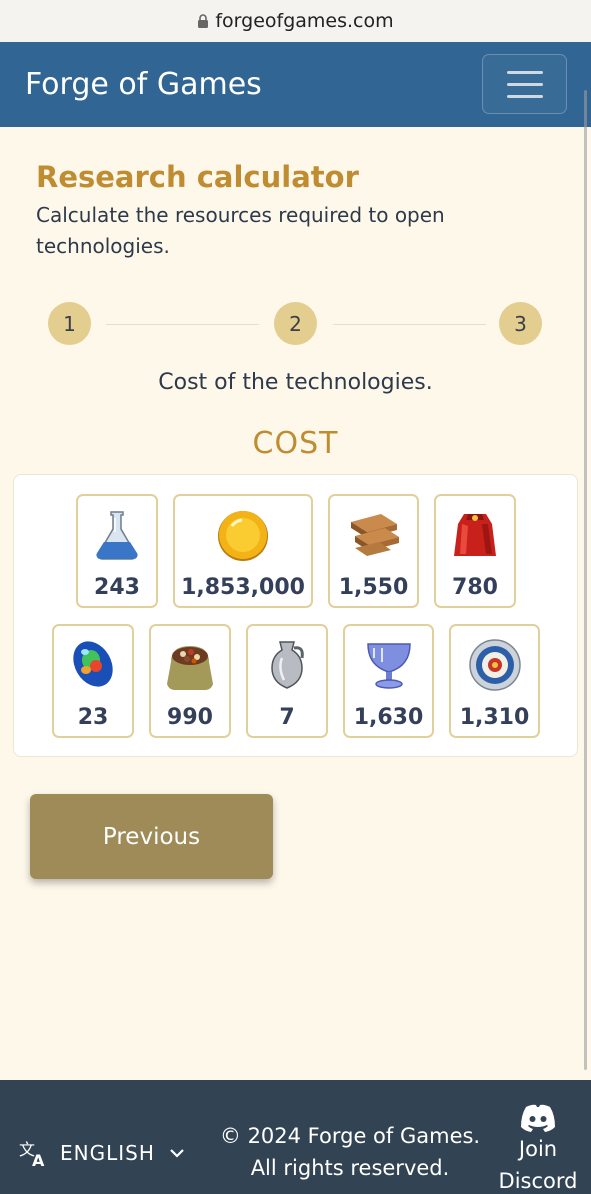 Image resolution: width=591 pixels, height=1194 pixels. What do you see at coordinates (93, 664) in the screenshot?
I see `gem-icon` at bounding box center [93, 664].